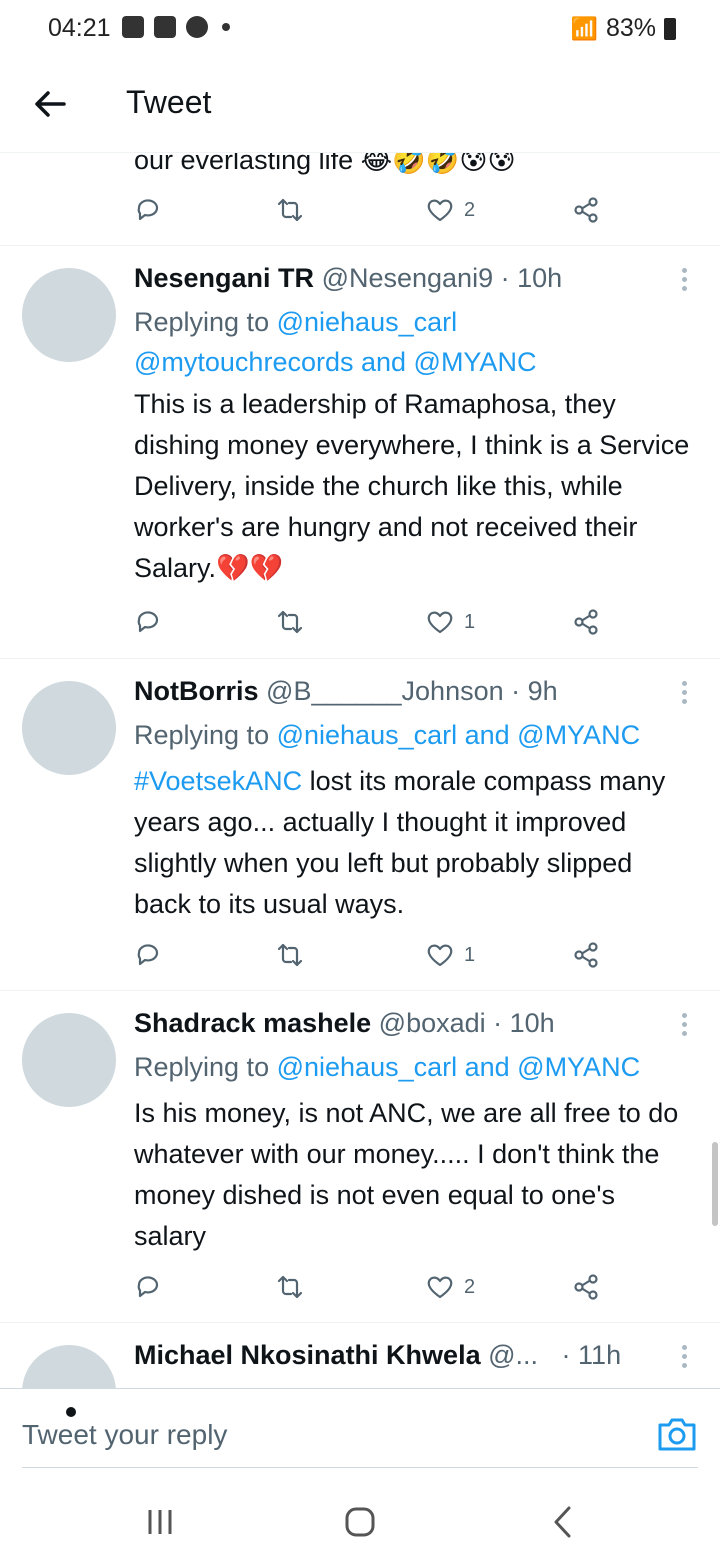  I want to click on timestamp: · 11h, so click(591, 1355).